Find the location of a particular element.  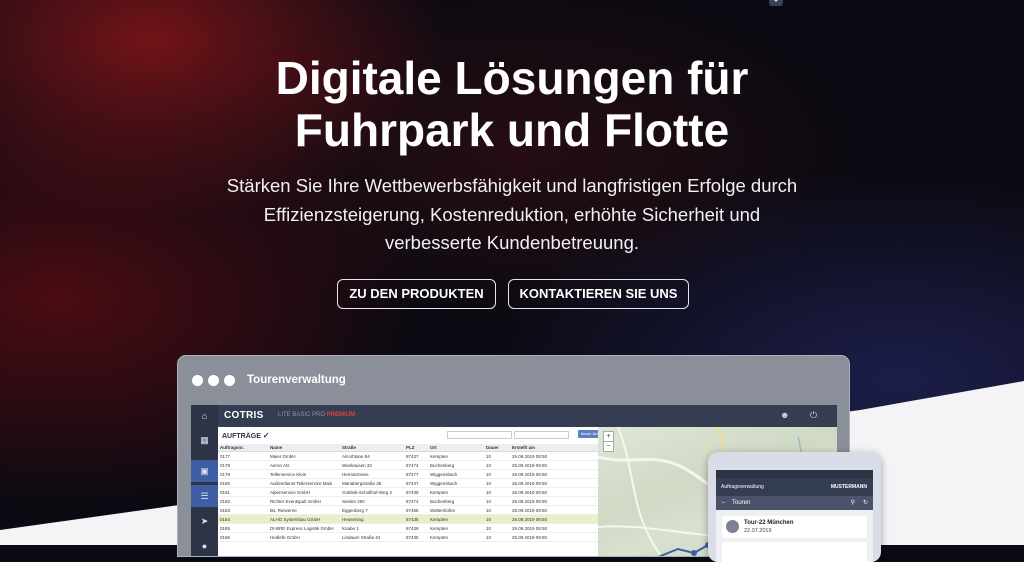

table-cell: DI-BRE Express Logistik GmbH is located at coordinates (304, 528).